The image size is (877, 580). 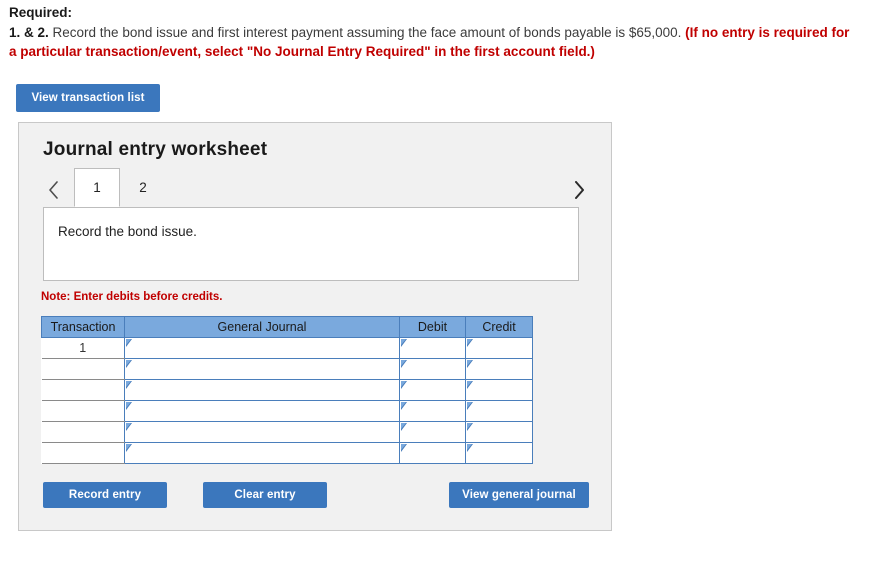 I want to click on table-header-row: Transaction General Journal Debit Credit, so click(x=287, y=327).